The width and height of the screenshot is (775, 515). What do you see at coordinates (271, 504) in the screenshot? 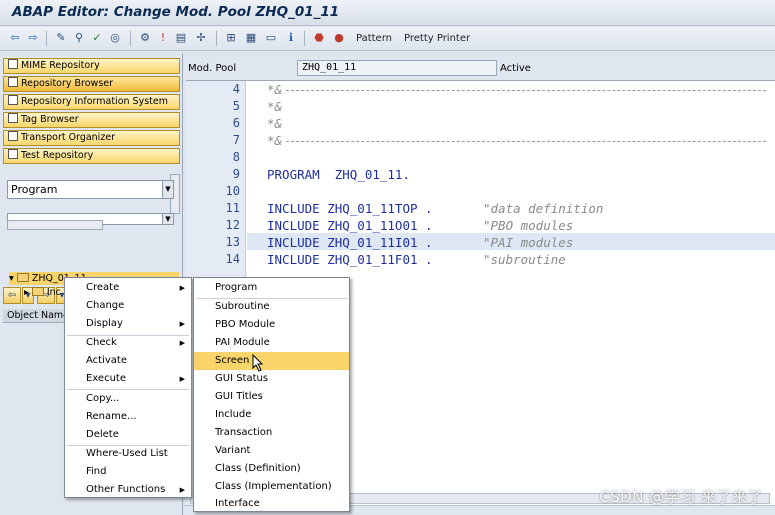
I see `submenu-item-interface: Interface` at bounding box center [271, 504].